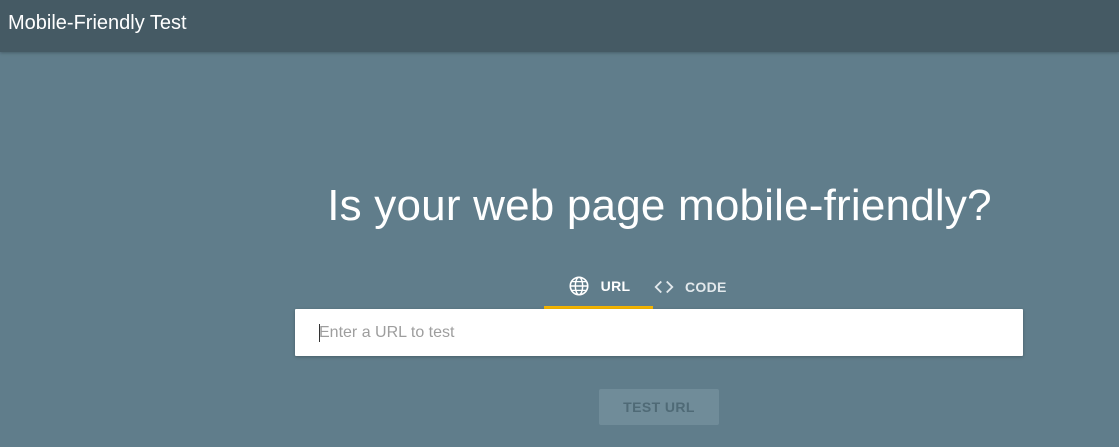 This screenshot has width=1119, height=447. What do you see at coordinates (664, 287) in the screenshot?
I see `code-brackets-icon` at bounding box center [664, 287].